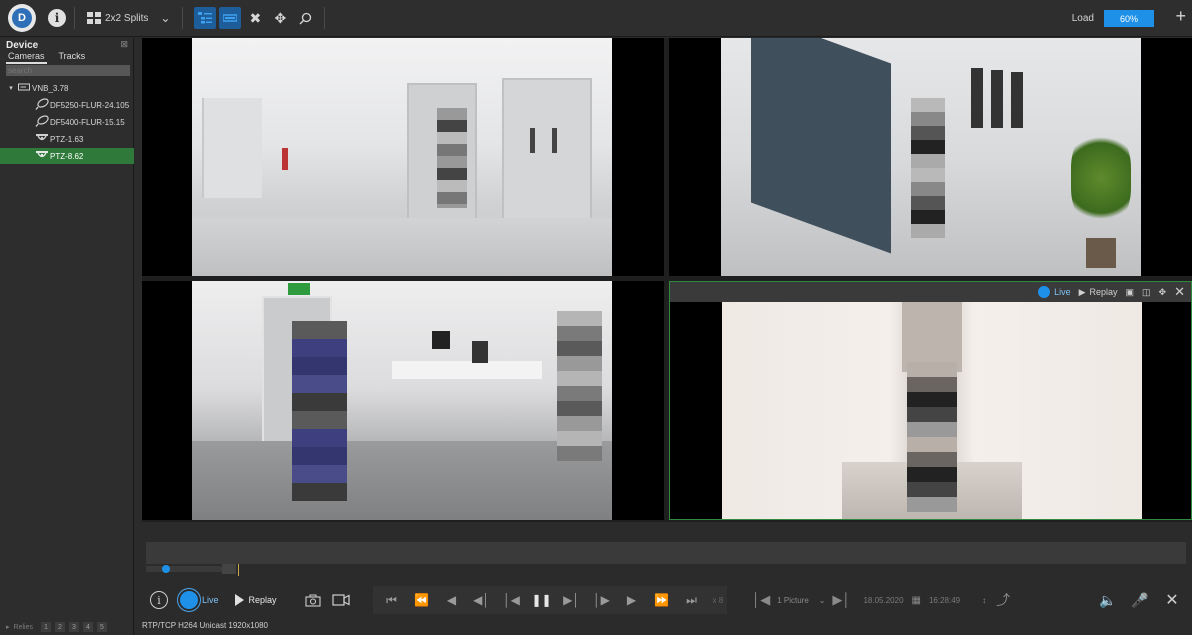  I want to click on tile-replay-label: Replay, so click(1104, 292).